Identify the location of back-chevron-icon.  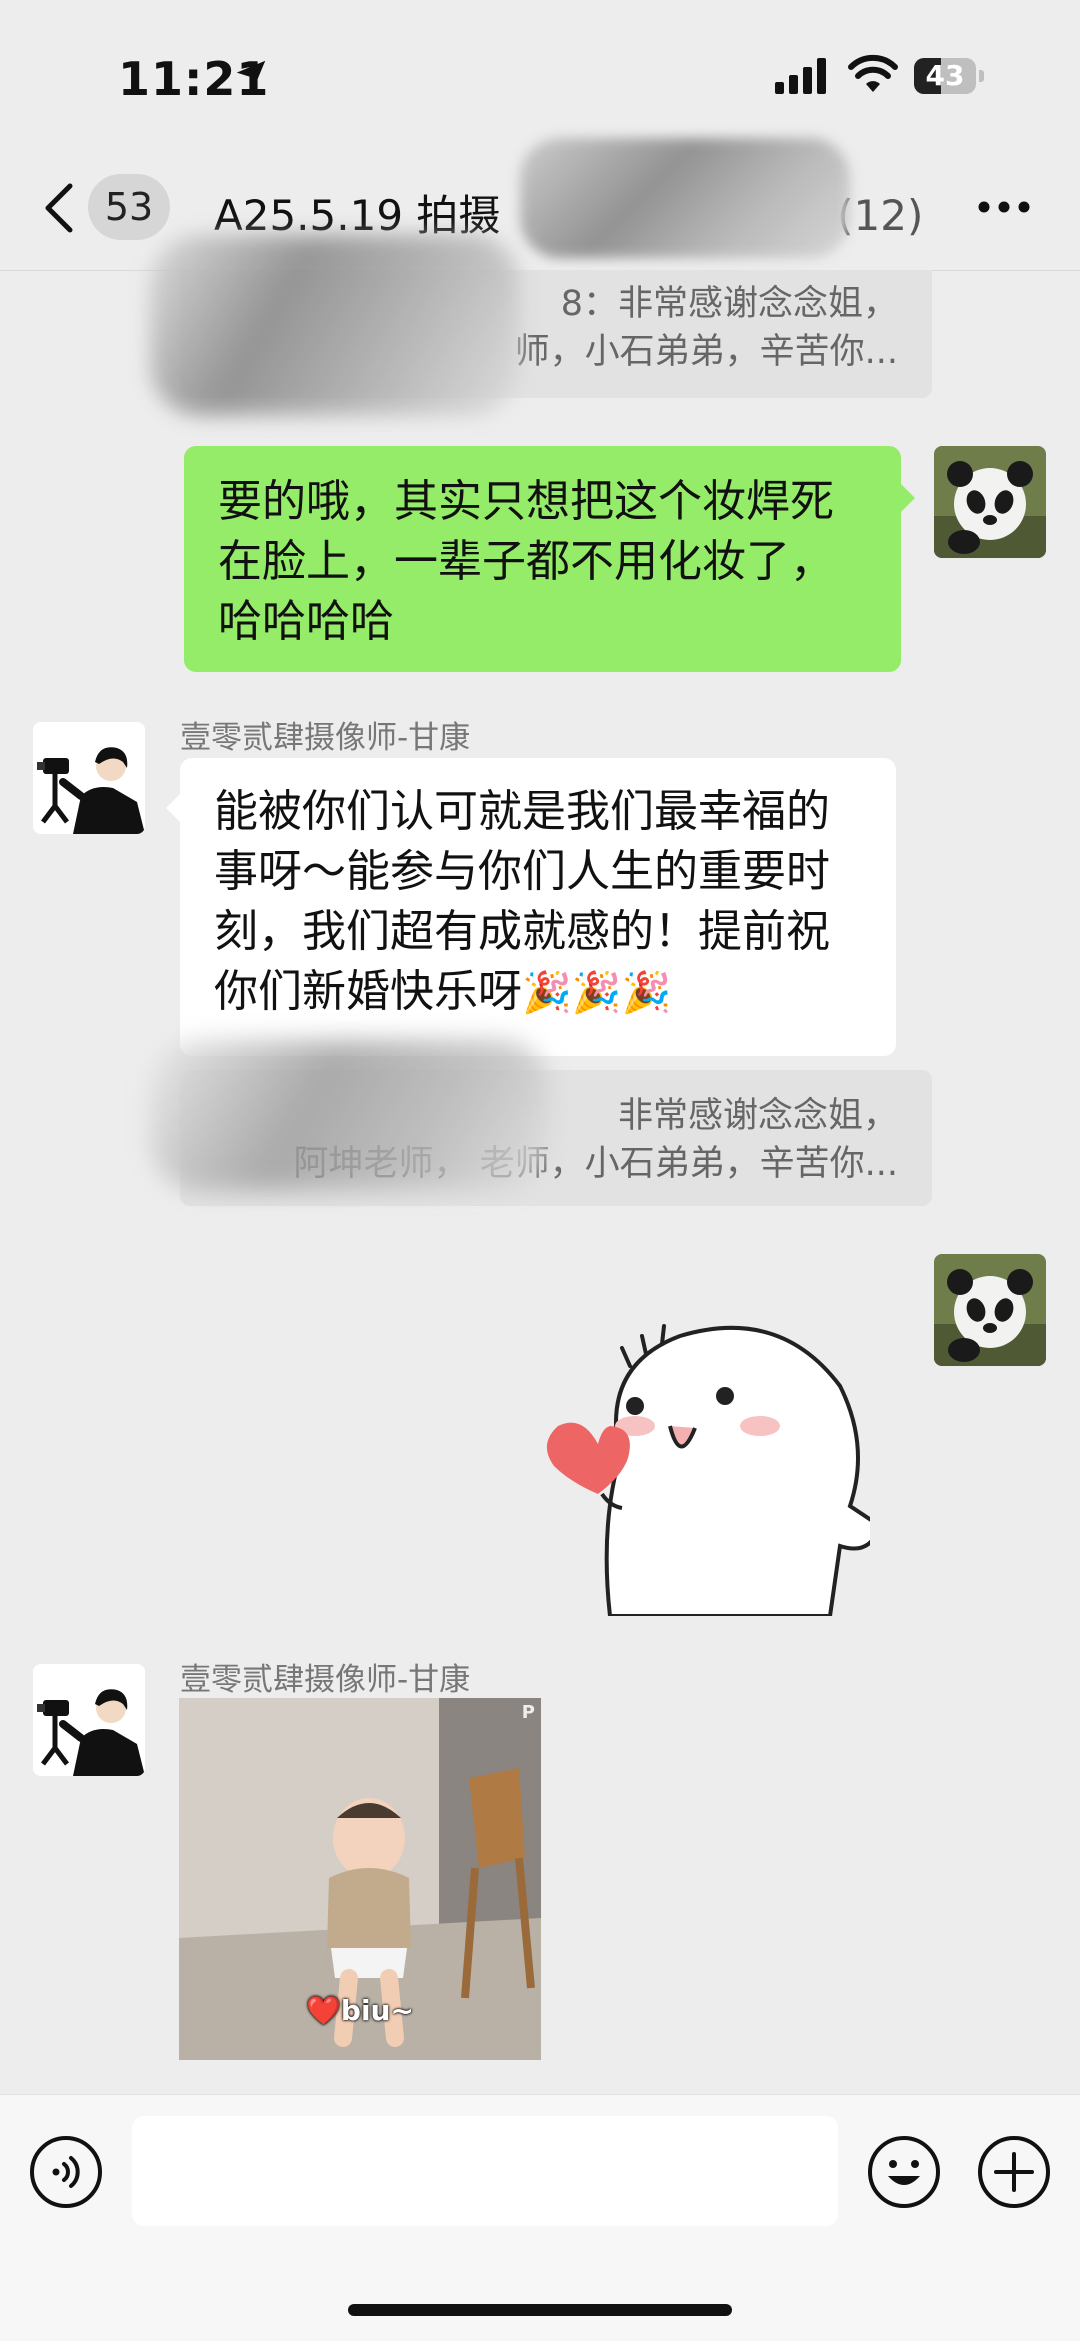
(59, 208).